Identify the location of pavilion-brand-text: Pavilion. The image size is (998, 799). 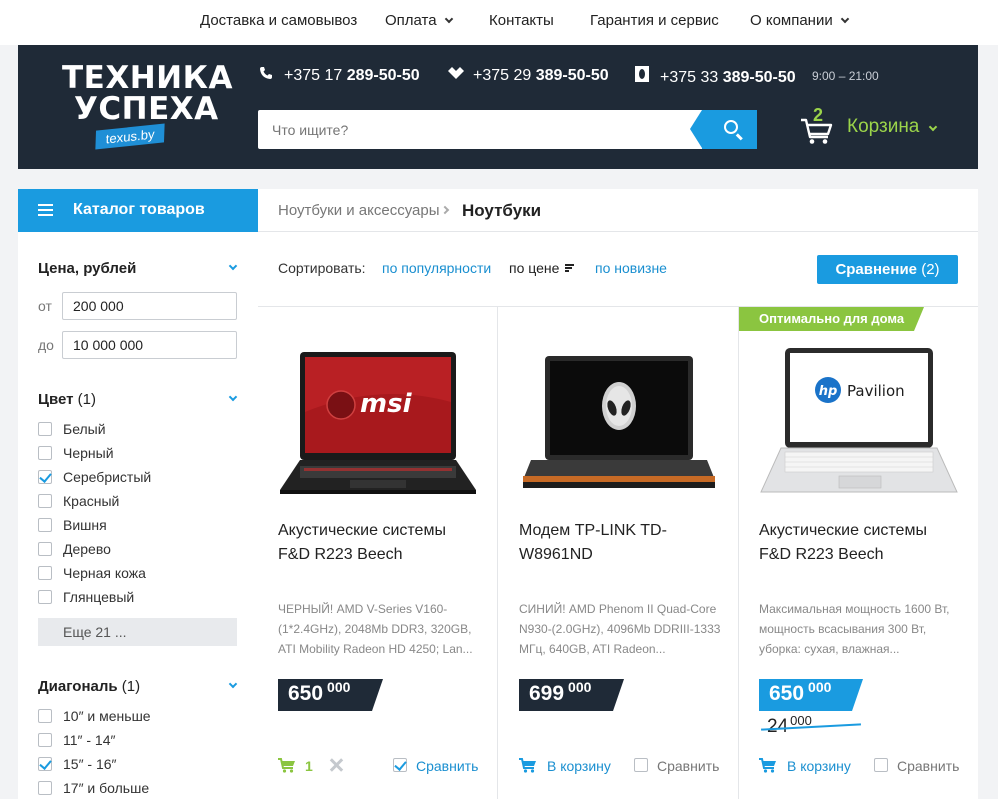
(876, 391).